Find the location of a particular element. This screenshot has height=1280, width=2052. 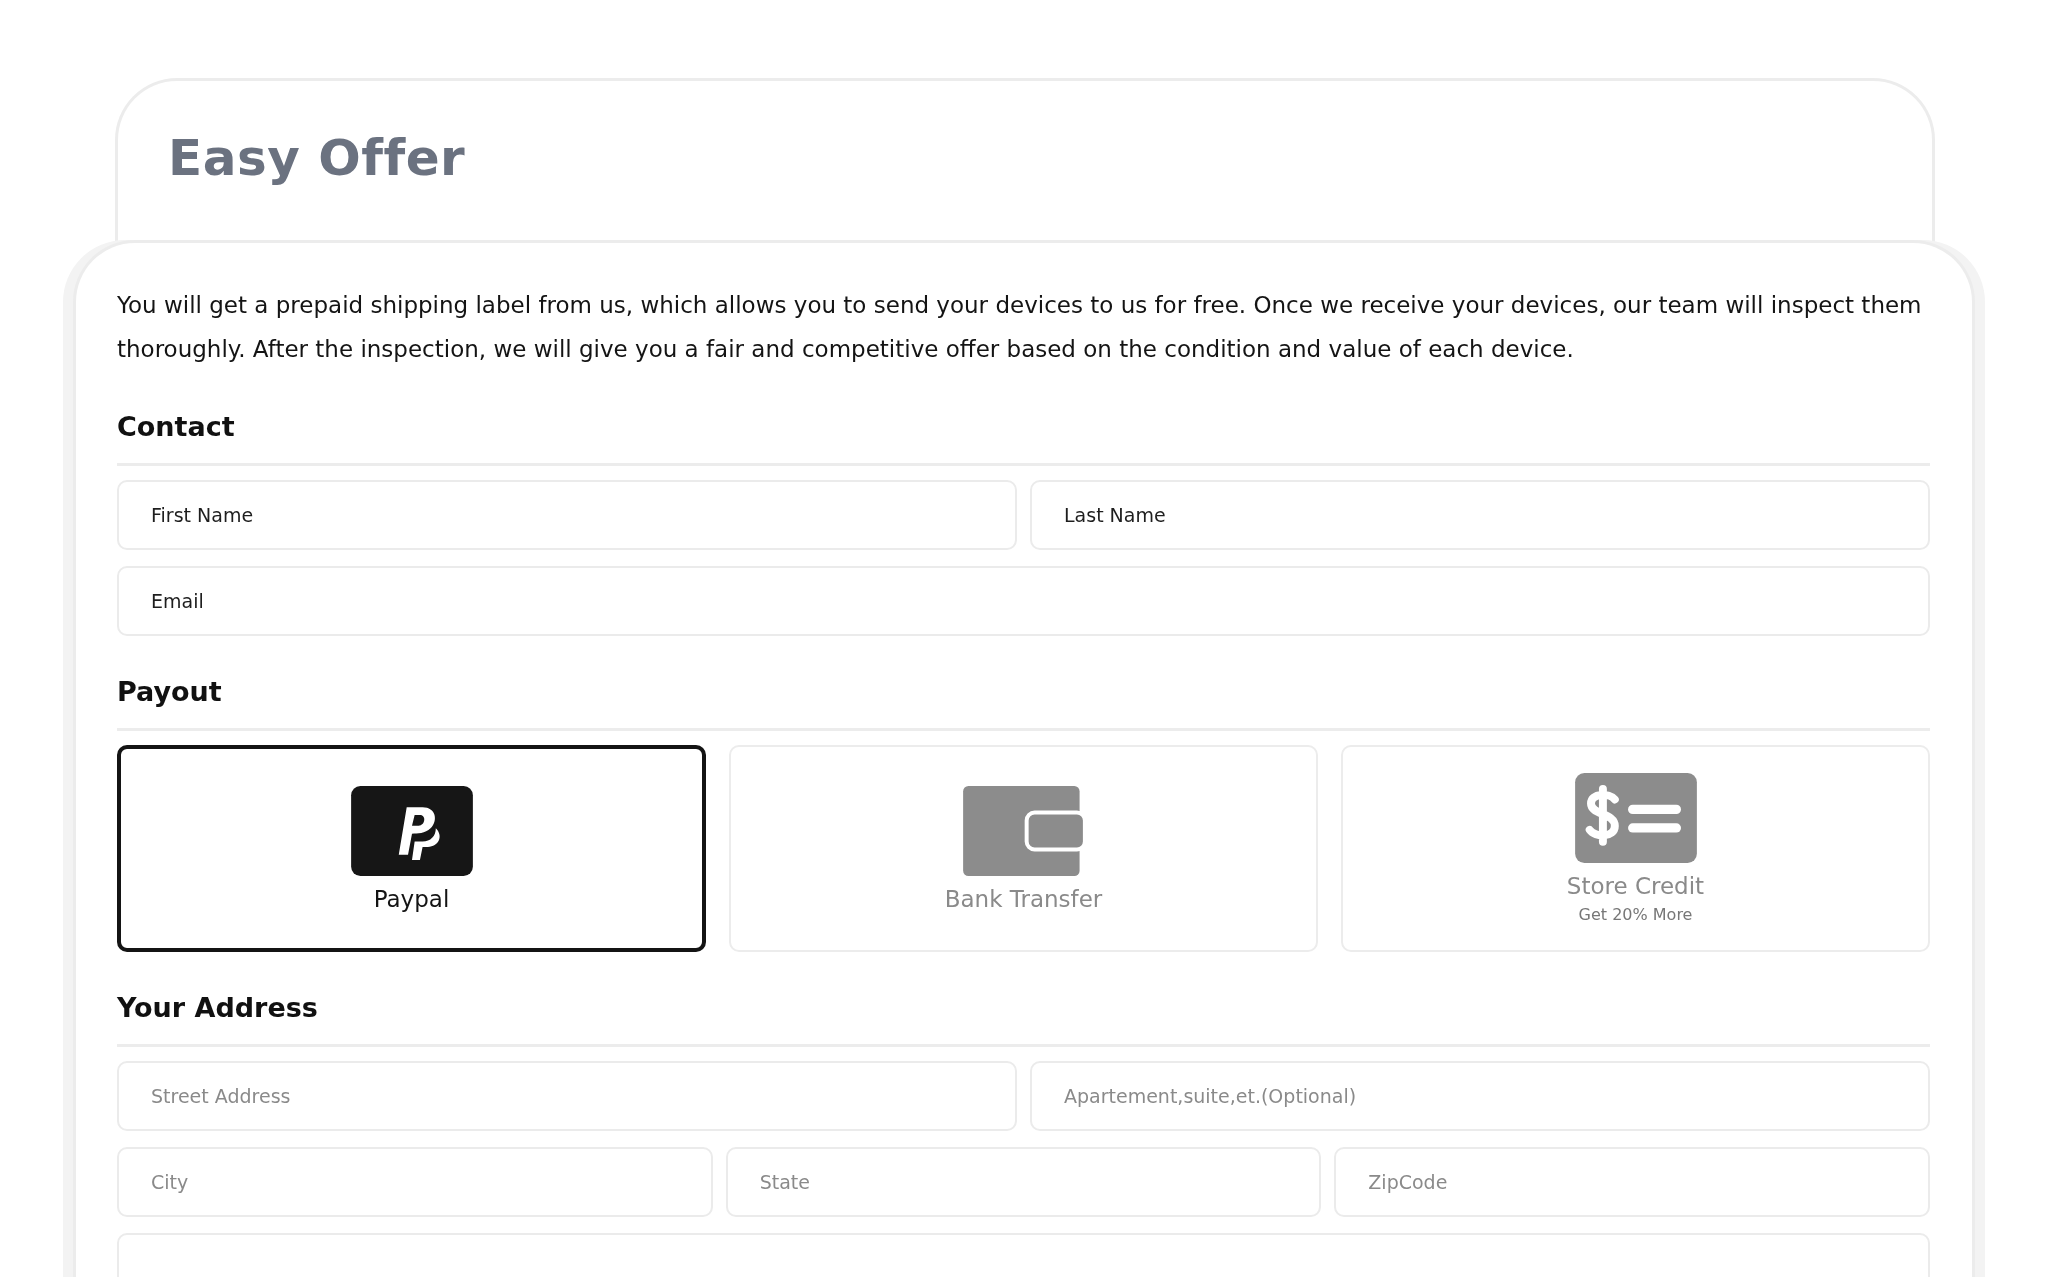

input-field: City is located at coordinates (415, 1182).